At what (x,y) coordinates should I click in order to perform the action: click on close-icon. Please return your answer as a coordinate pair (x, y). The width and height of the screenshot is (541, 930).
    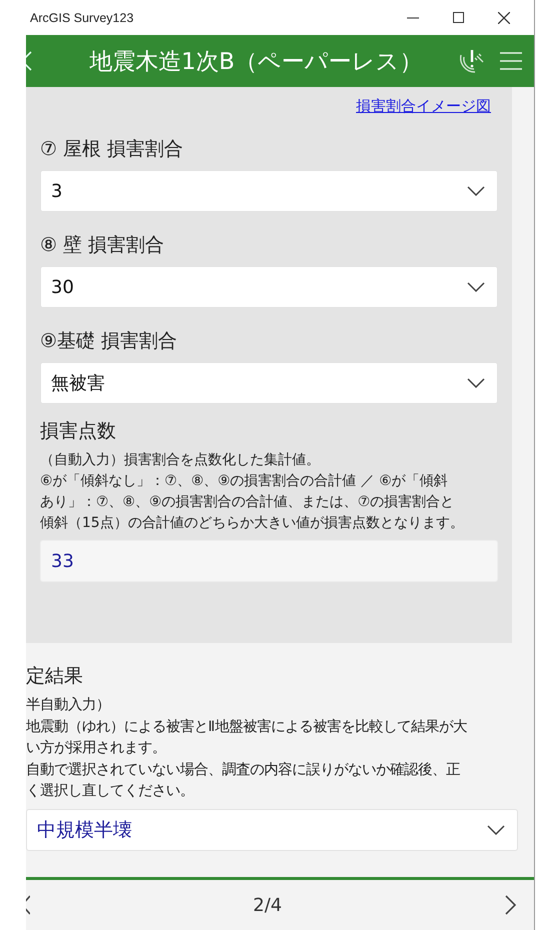
    Looking at the image, I should click on (504, 18).